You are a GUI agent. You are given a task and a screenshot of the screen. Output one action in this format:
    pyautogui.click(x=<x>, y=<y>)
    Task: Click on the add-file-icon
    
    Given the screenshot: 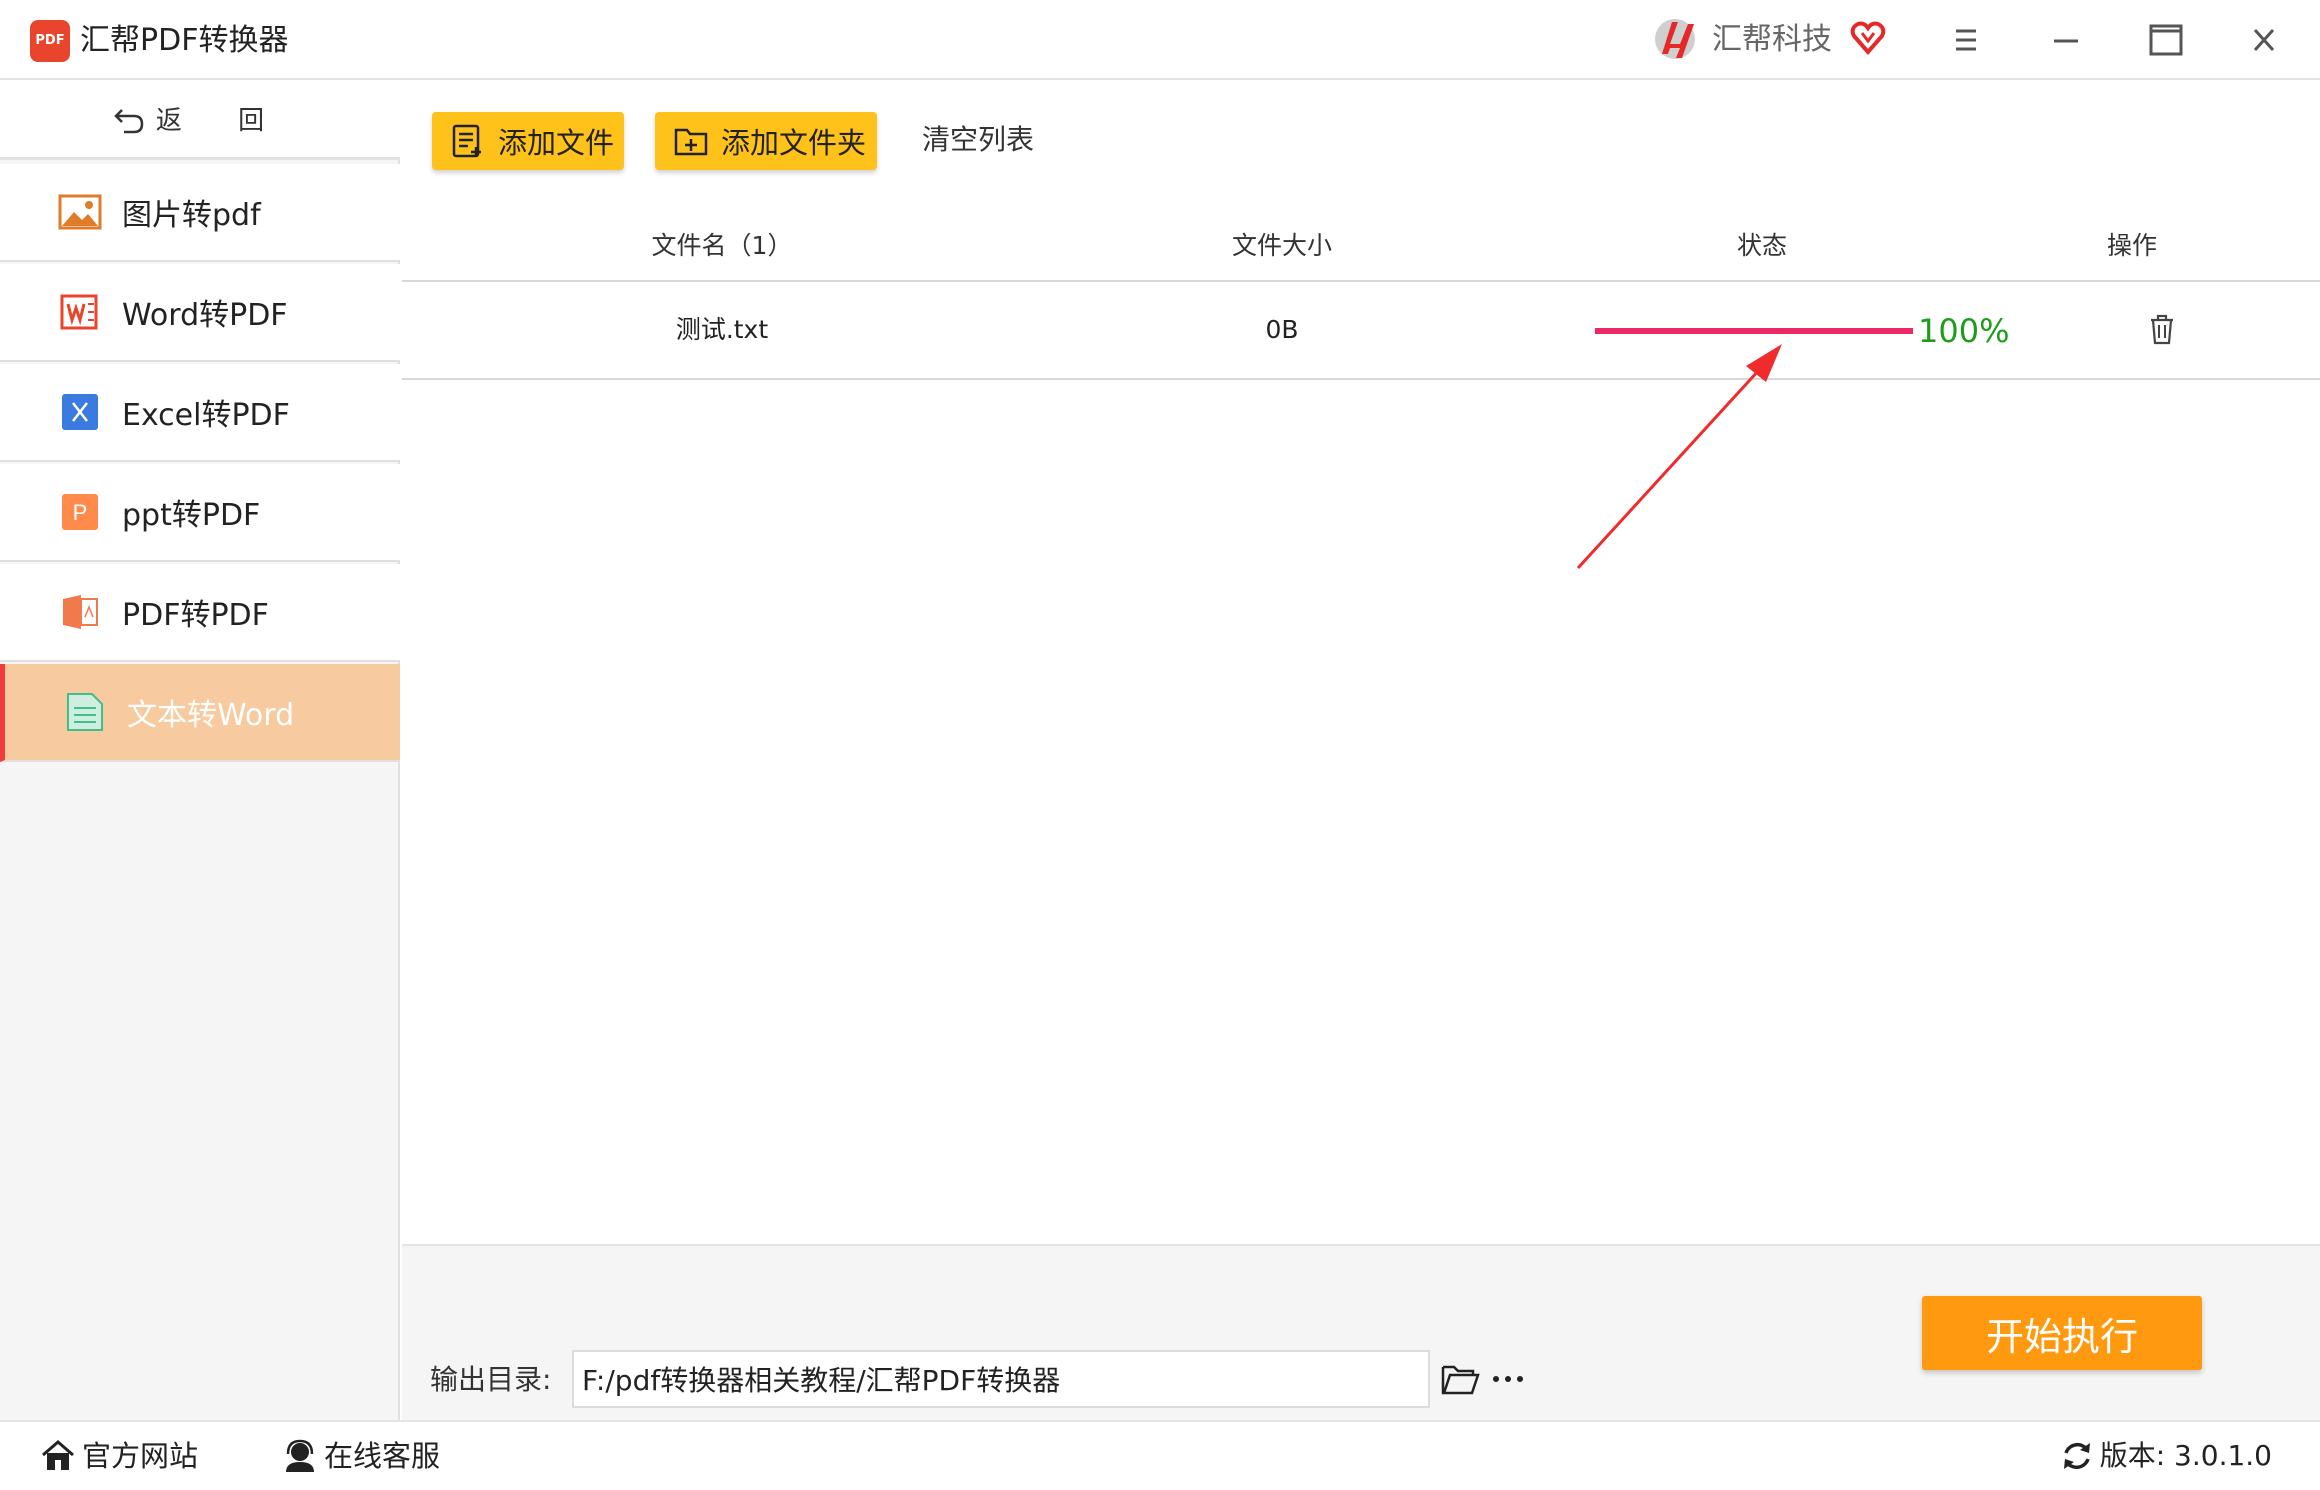 What is the action you would take?
    pyautogui.click(x=466, y=141)
    